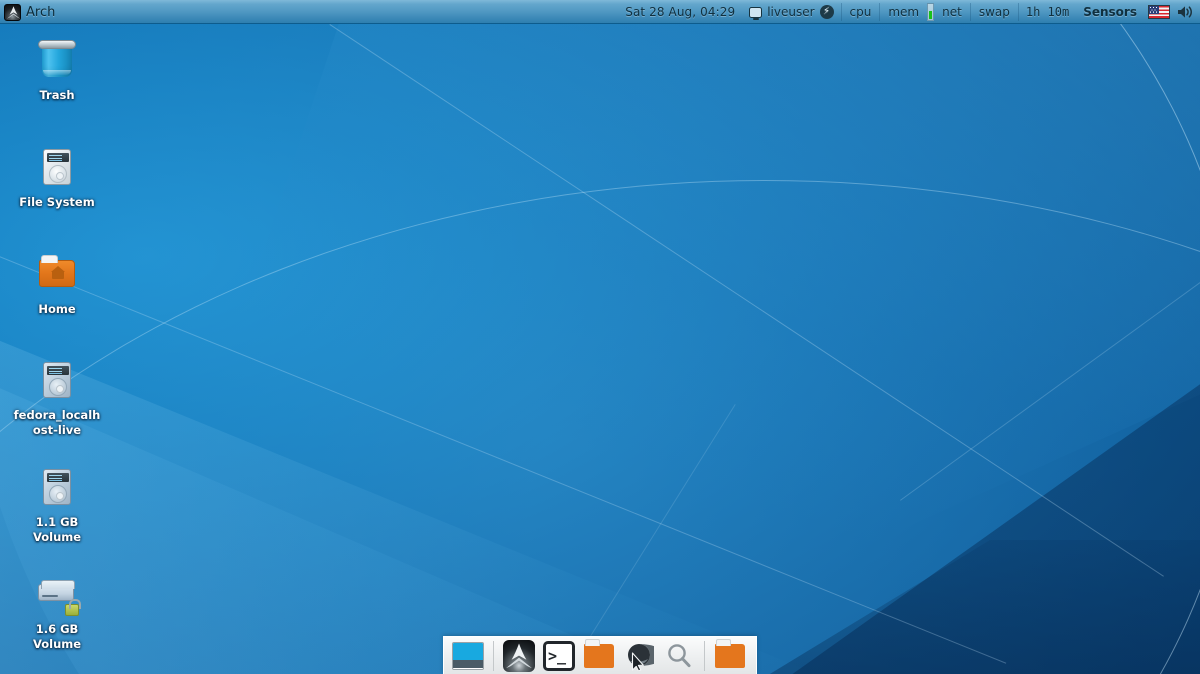 The image size is (1200, 674). I want to click on dock-item-home-folder, so click(730, 655).